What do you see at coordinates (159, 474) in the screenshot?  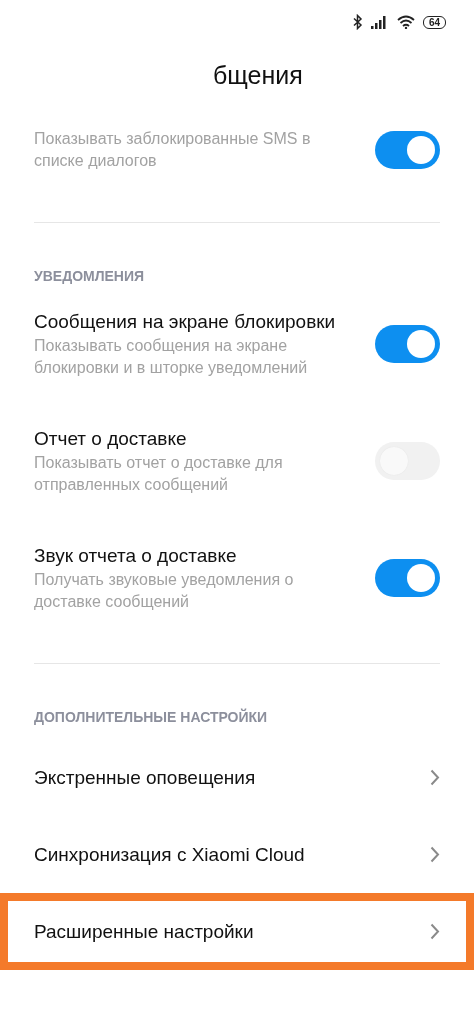 I see `setting-description: Показывать отчет о доставке для отправленных сообщений` at bounding box center [159, 474].